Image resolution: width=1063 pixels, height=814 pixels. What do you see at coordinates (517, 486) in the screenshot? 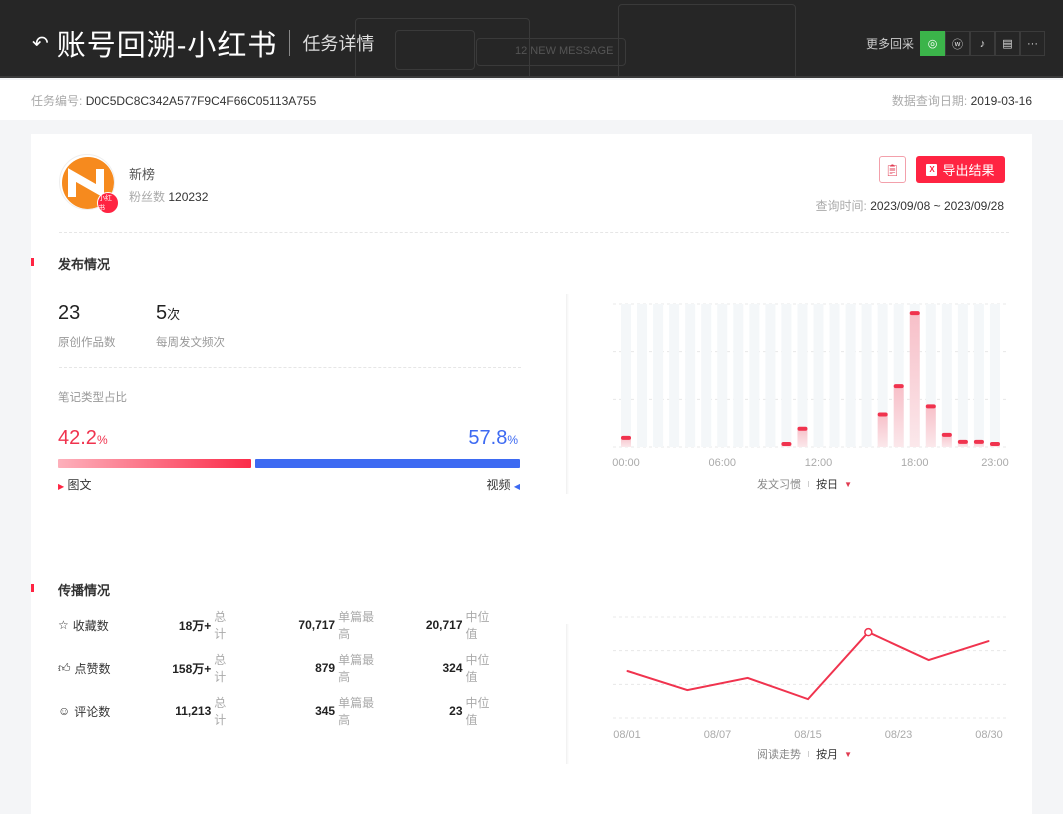
I see `video-marker-icon: ◀` at bounding box center [517, 486].